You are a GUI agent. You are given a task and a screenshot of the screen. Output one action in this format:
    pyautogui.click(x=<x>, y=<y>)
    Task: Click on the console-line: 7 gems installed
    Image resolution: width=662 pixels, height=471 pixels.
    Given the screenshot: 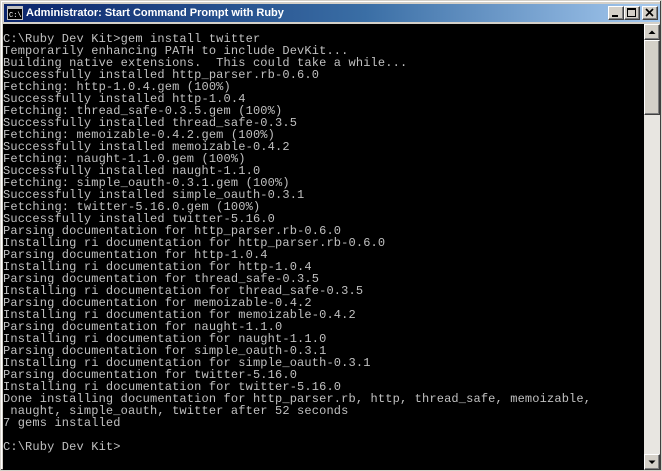 What is the action you would take?
    pyautogui.click(x=62, y=423)
    